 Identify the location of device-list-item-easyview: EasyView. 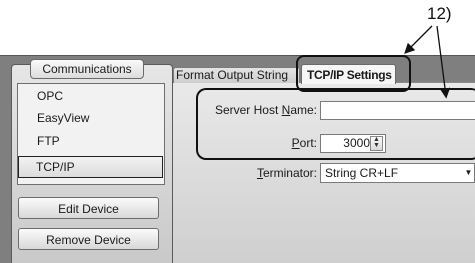
(90, 118).